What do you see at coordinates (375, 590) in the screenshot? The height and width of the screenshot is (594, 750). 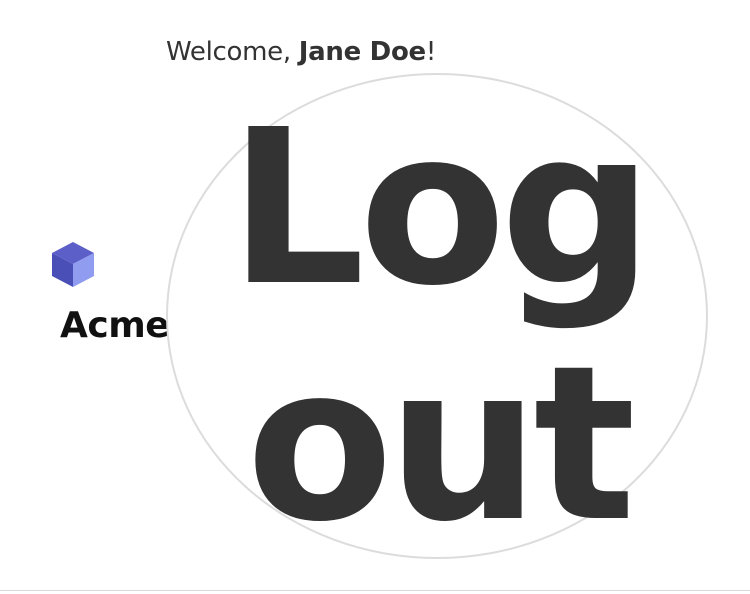 I see `footer-divider` at bounding box center [375, 590].